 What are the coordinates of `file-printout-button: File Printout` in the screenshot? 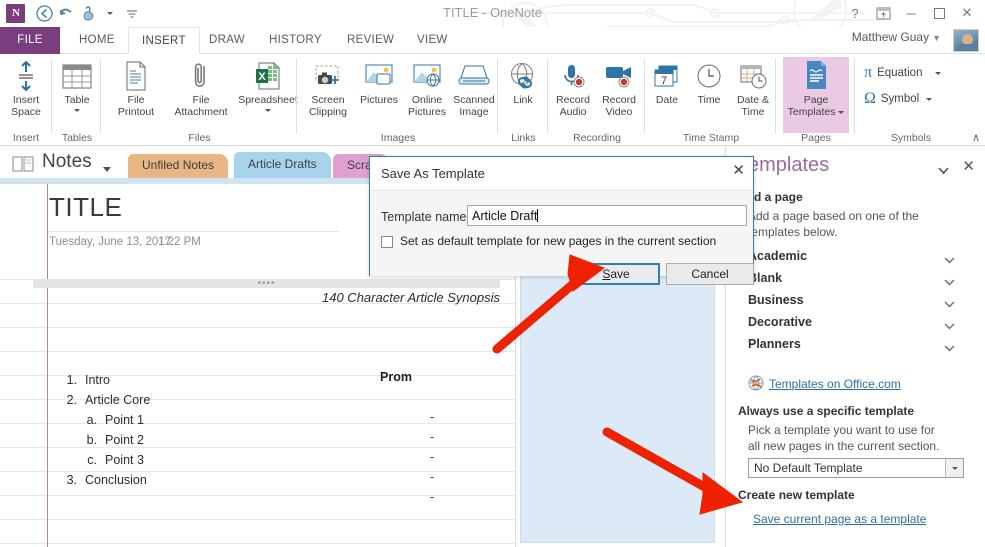 It's located at (136, 93).